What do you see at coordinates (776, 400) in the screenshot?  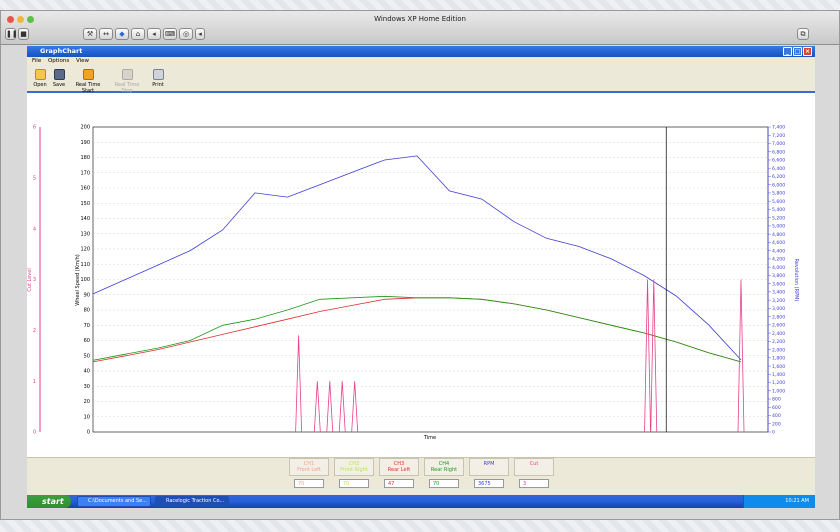 I see `y-tick-right: 800` at bounding box center [776, 400].